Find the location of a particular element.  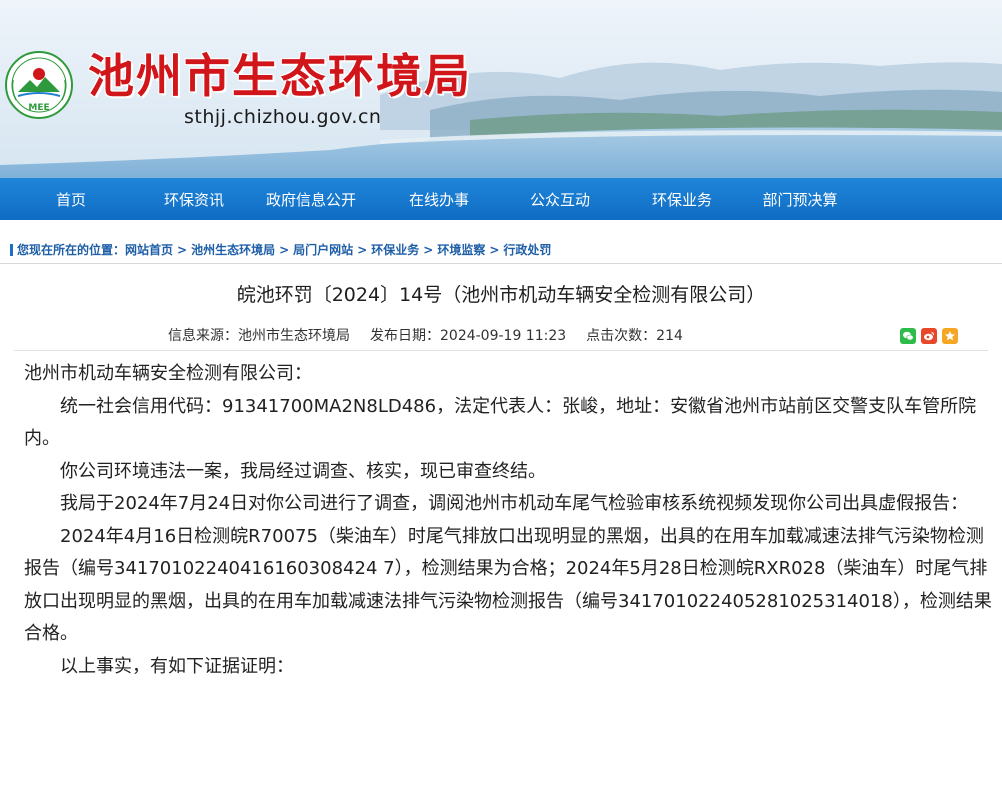

main-nav: 首页 环保资讯 政府信息公开 在线办事 公众互动 环保业务 部门预决算 is located at coordinates (501, 199).